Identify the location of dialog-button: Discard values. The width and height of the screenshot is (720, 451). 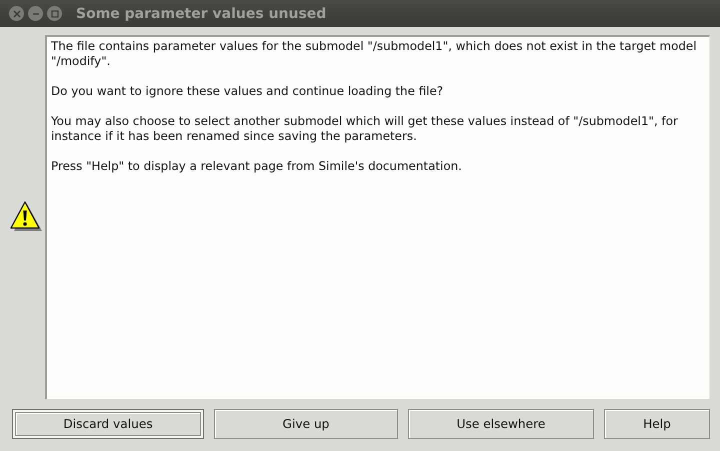
(108, 424).